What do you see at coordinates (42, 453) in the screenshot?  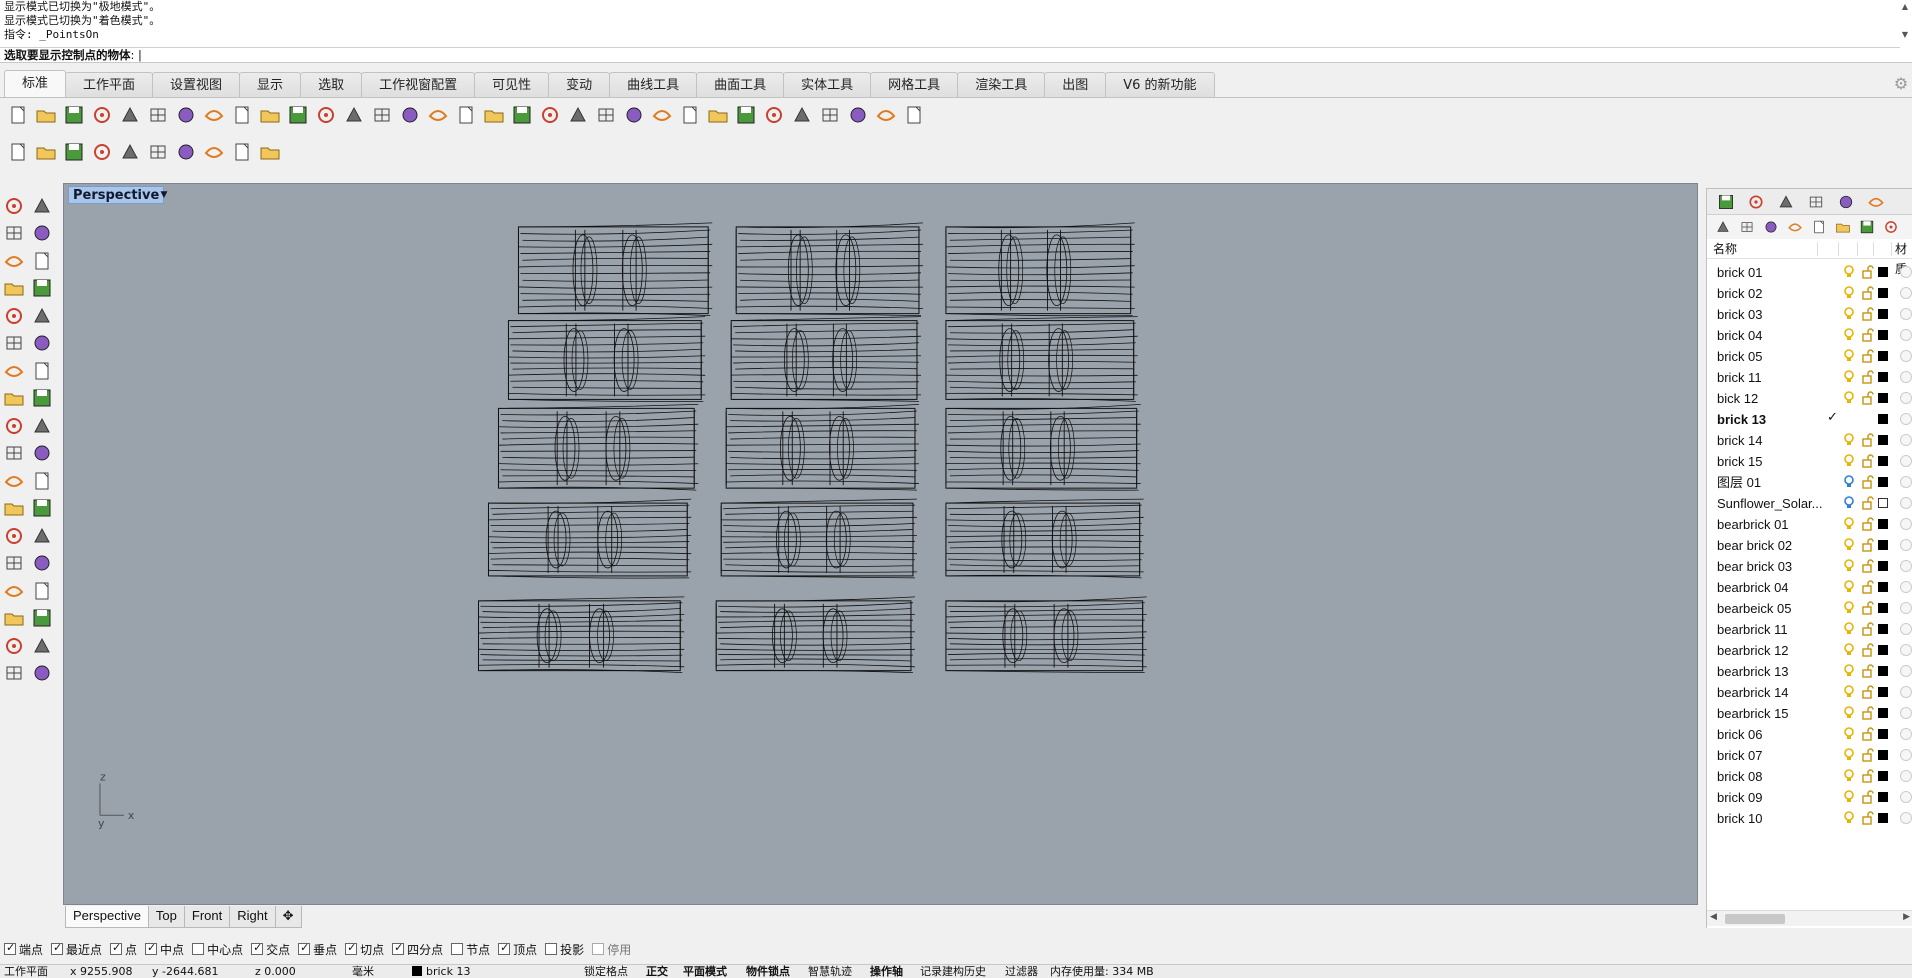 I see `trim-icon` at bounding box center [42, 453].